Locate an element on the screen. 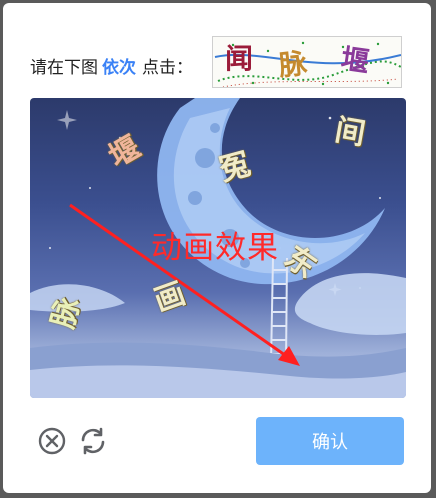  prompt-prefix: 请在下图 is located at coordinates (64, 68).